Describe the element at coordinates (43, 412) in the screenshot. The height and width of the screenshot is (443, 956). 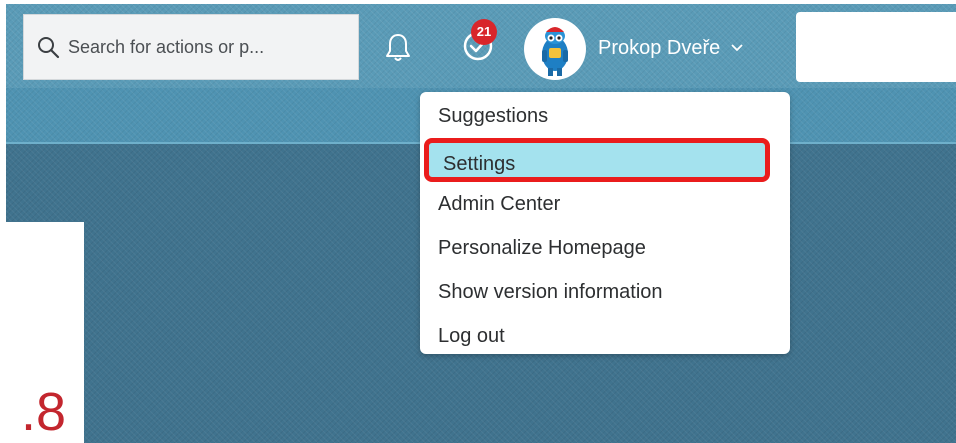
I see `tile-value: .8` at that location.